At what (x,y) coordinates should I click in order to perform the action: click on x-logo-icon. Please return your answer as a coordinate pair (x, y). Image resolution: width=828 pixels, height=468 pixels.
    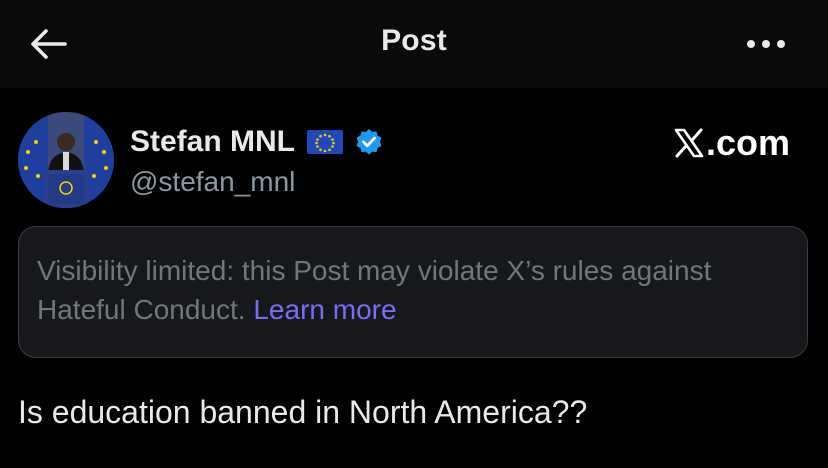
    Looking at the image, I should click on (689, 143).